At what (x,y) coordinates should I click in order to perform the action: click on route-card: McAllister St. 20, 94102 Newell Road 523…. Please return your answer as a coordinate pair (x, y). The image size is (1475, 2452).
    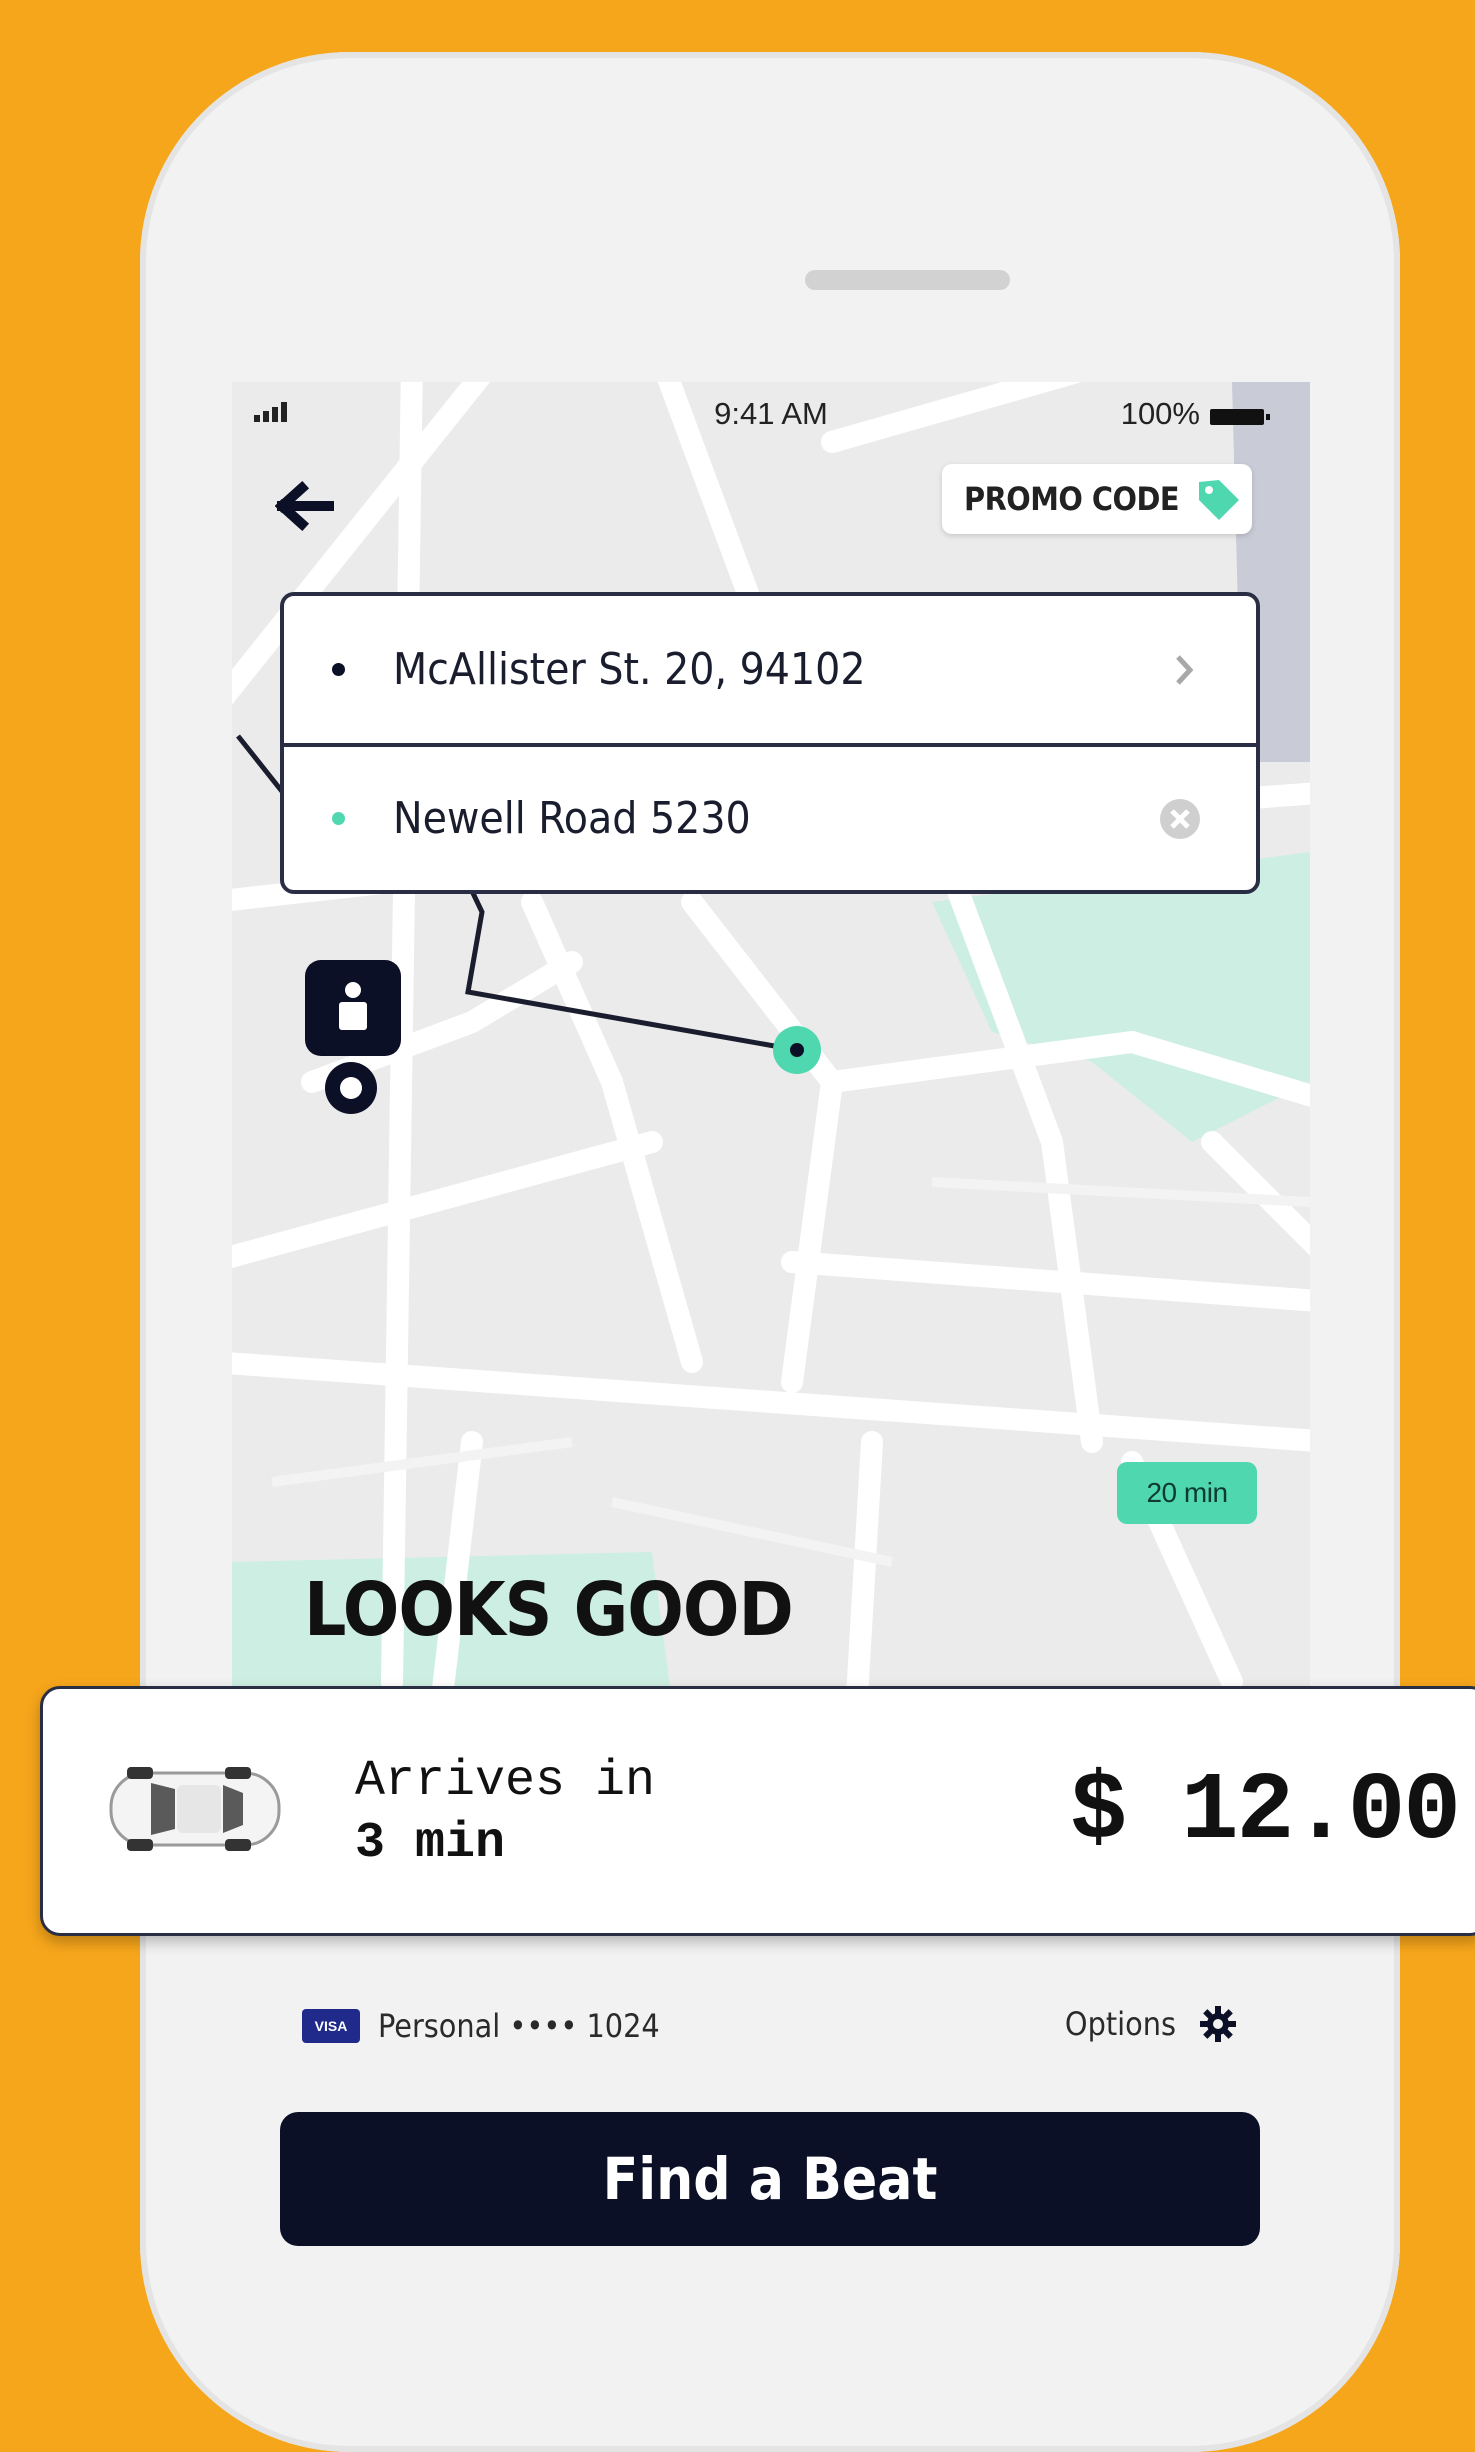
    Looking at the image, I should click on (770, 743).